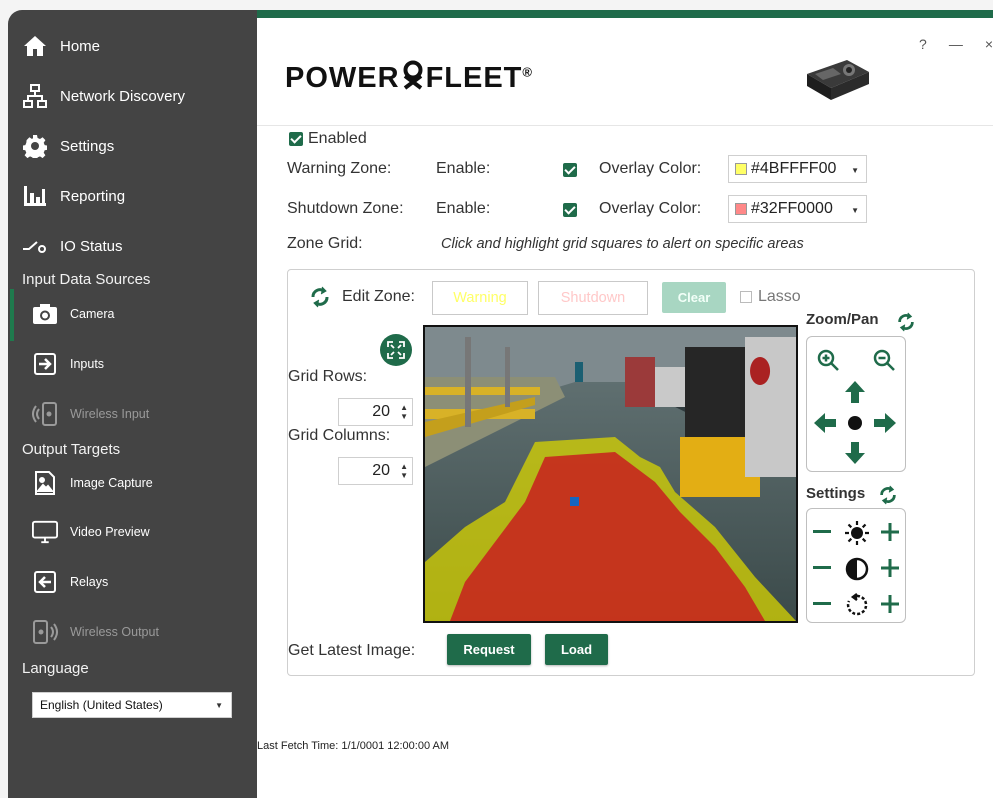 The height and width of the screenshot is (798, 993). Describe the element at coordinates (87, 364) in the screenshot. I see `sidebar-item-label: Inputs` at that location.